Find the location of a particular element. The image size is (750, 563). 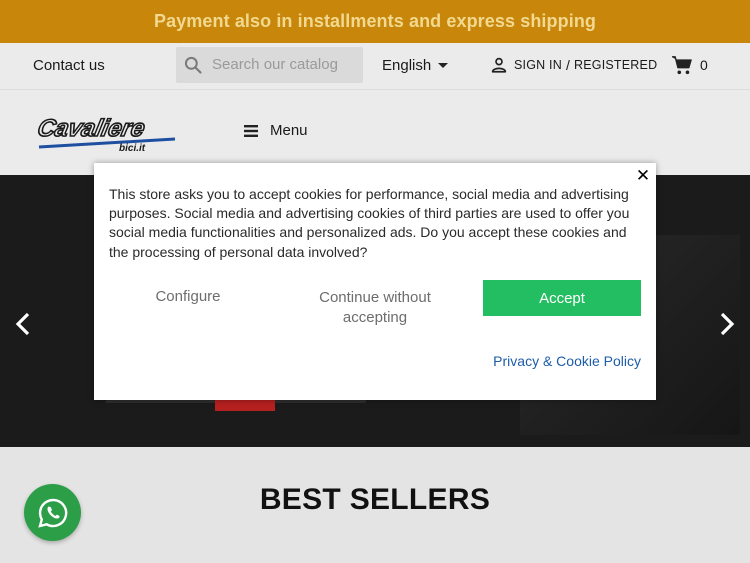

search-input is located at coordinates (284, 64).